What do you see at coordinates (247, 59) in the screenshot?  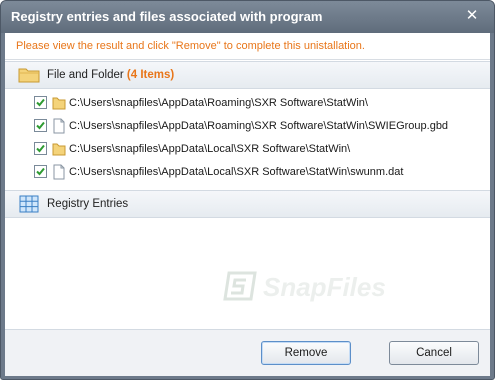 I see `divider` at bounding box center [247, 59].